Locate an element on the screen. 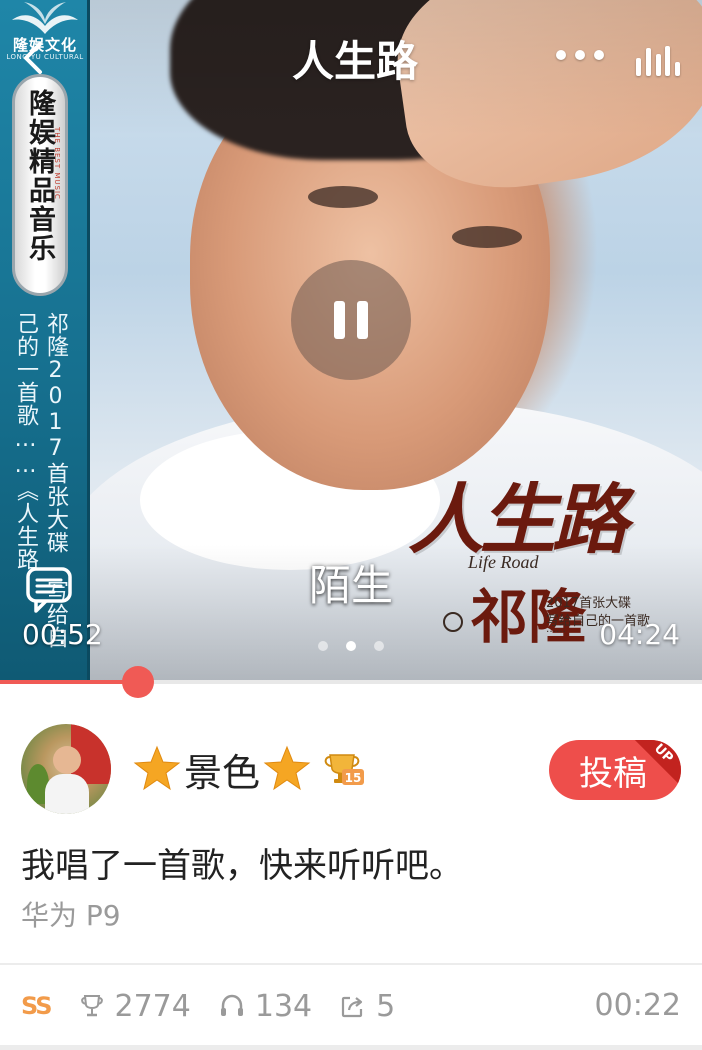 This screenshot has width=702, height=1050. quality-tag: SS is located at coordinates (36, 1006).